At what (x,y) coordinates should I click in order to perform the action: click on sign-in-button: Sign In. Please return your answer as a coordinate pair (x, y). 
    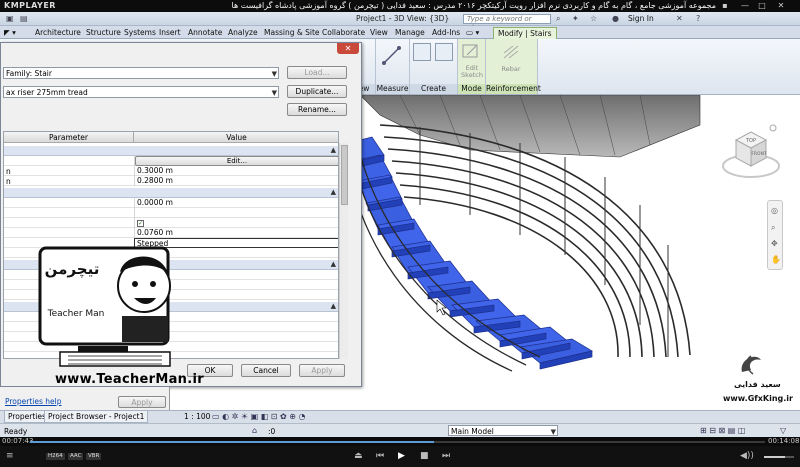
    Looking at the image, I should click on (641, 18).